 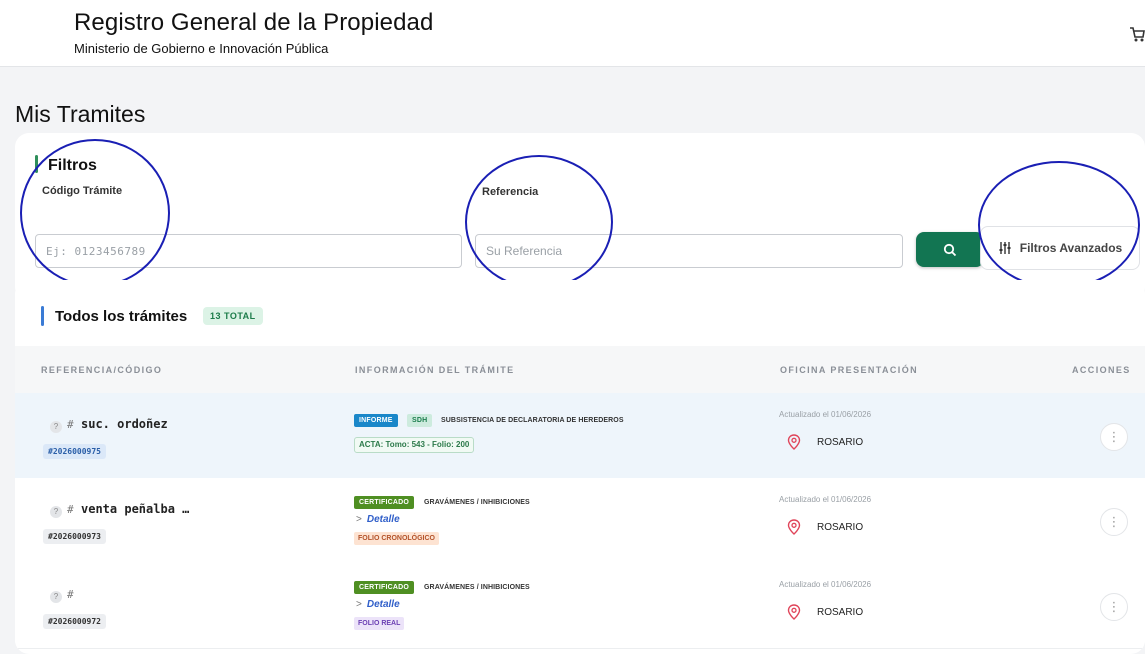 What do you see at coordinates (82, 191) in the screenshot?
I see `code-label: Código Trámite` at bounding box center [82, 191].